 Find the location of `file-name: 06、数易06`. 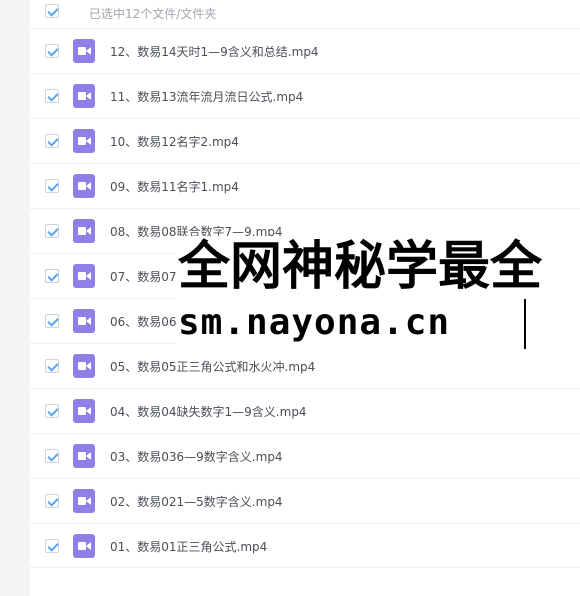

file-name: 06、数易06 is located at coordinates (143, 321).